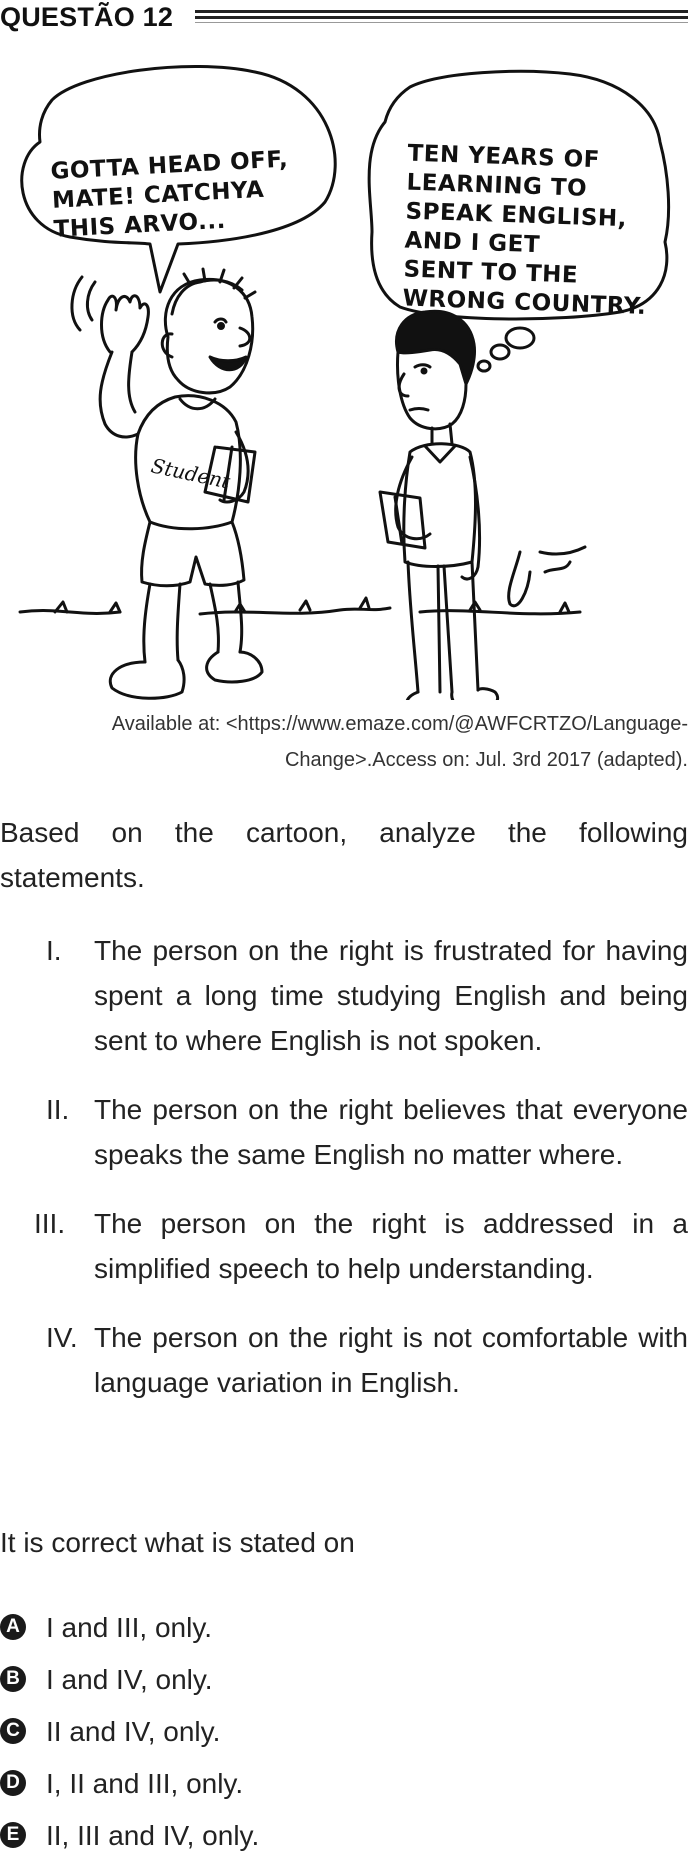 The width and height of the screenshot is (688, 1865). What do you see at coordinates (193, 554) in the screenshot?
I see `left-character-shorts` at bounding box center [193, 554].